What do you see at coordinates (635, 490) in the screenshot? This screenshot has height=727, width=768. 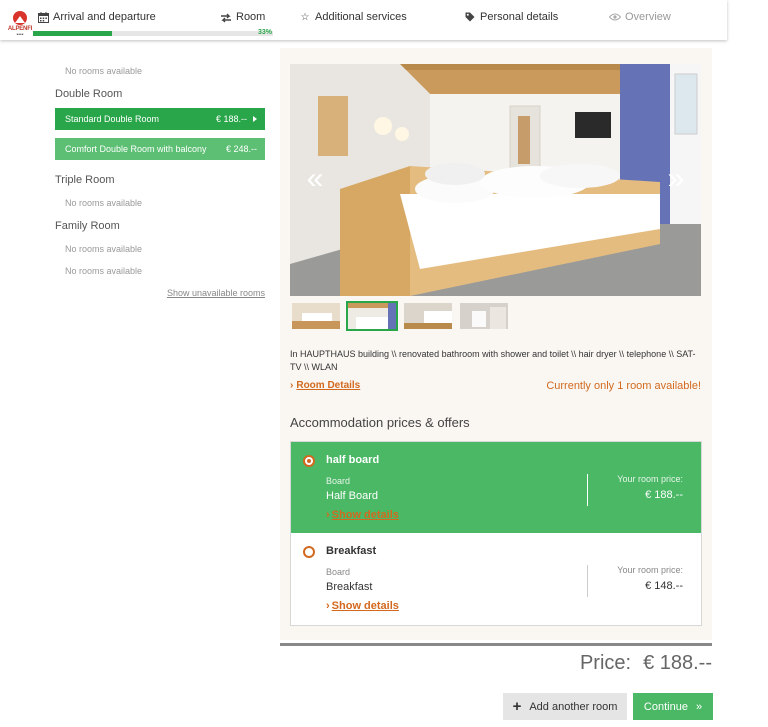 I see `offer-price-box: Your room price: € 188.--` at bounding box center [635, 490].